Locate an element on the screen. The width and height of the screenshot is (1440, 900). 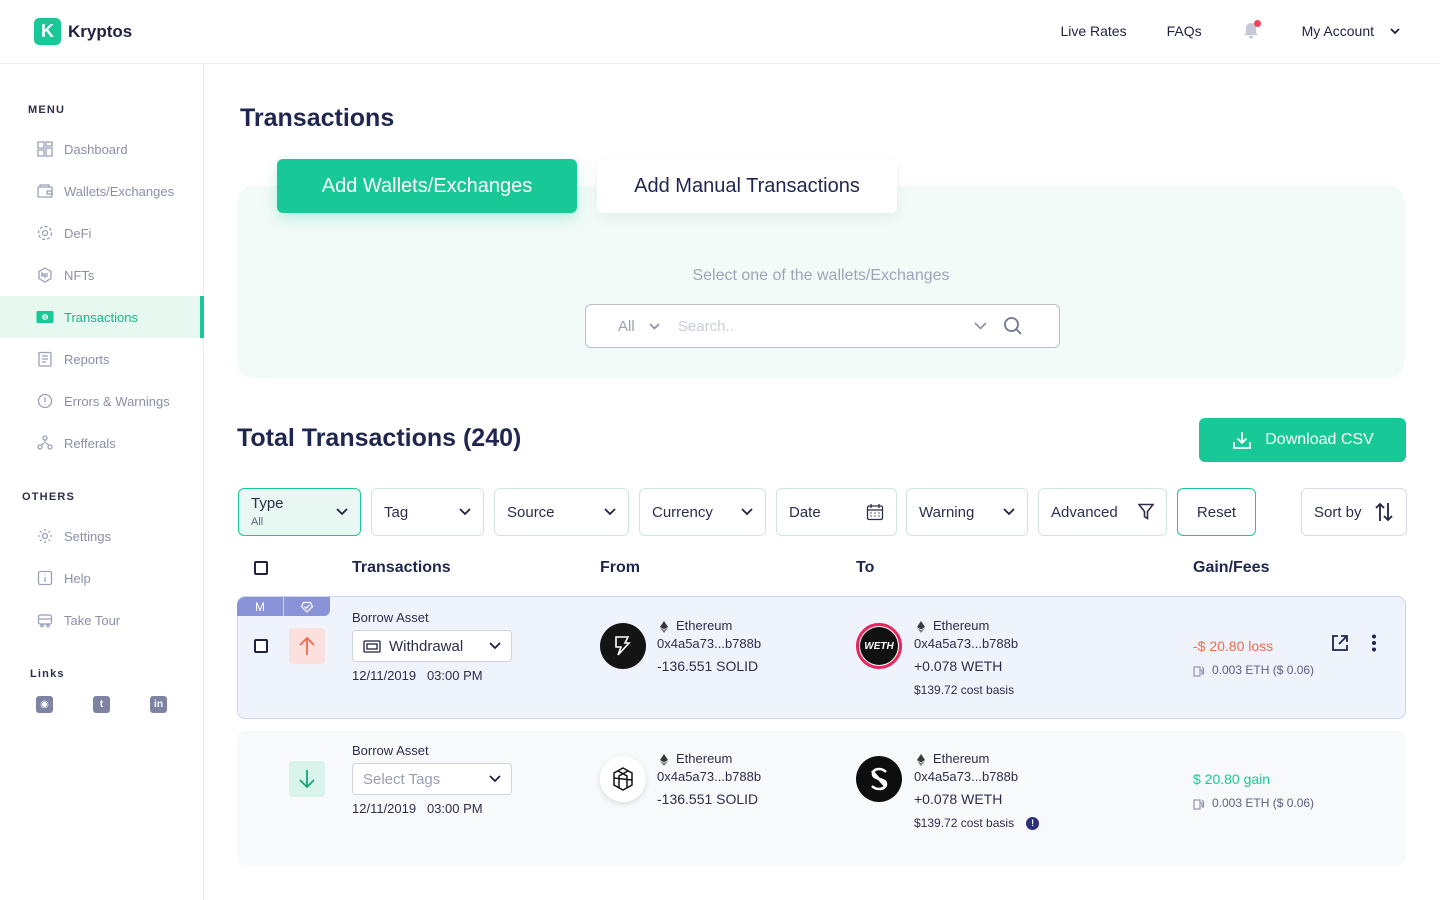
bell-icon is located at coordinates (1251, 31).